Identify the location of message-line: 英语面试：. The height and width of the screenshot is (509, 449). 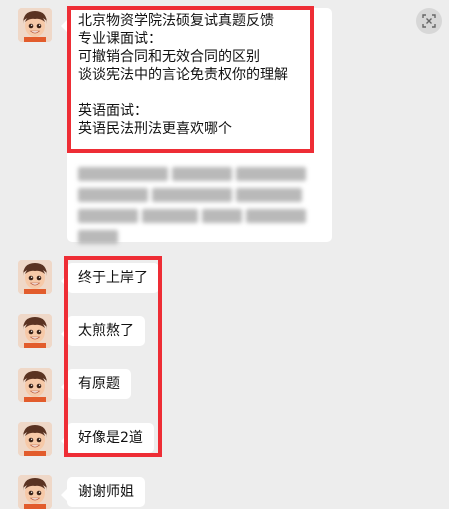
(113, 111).